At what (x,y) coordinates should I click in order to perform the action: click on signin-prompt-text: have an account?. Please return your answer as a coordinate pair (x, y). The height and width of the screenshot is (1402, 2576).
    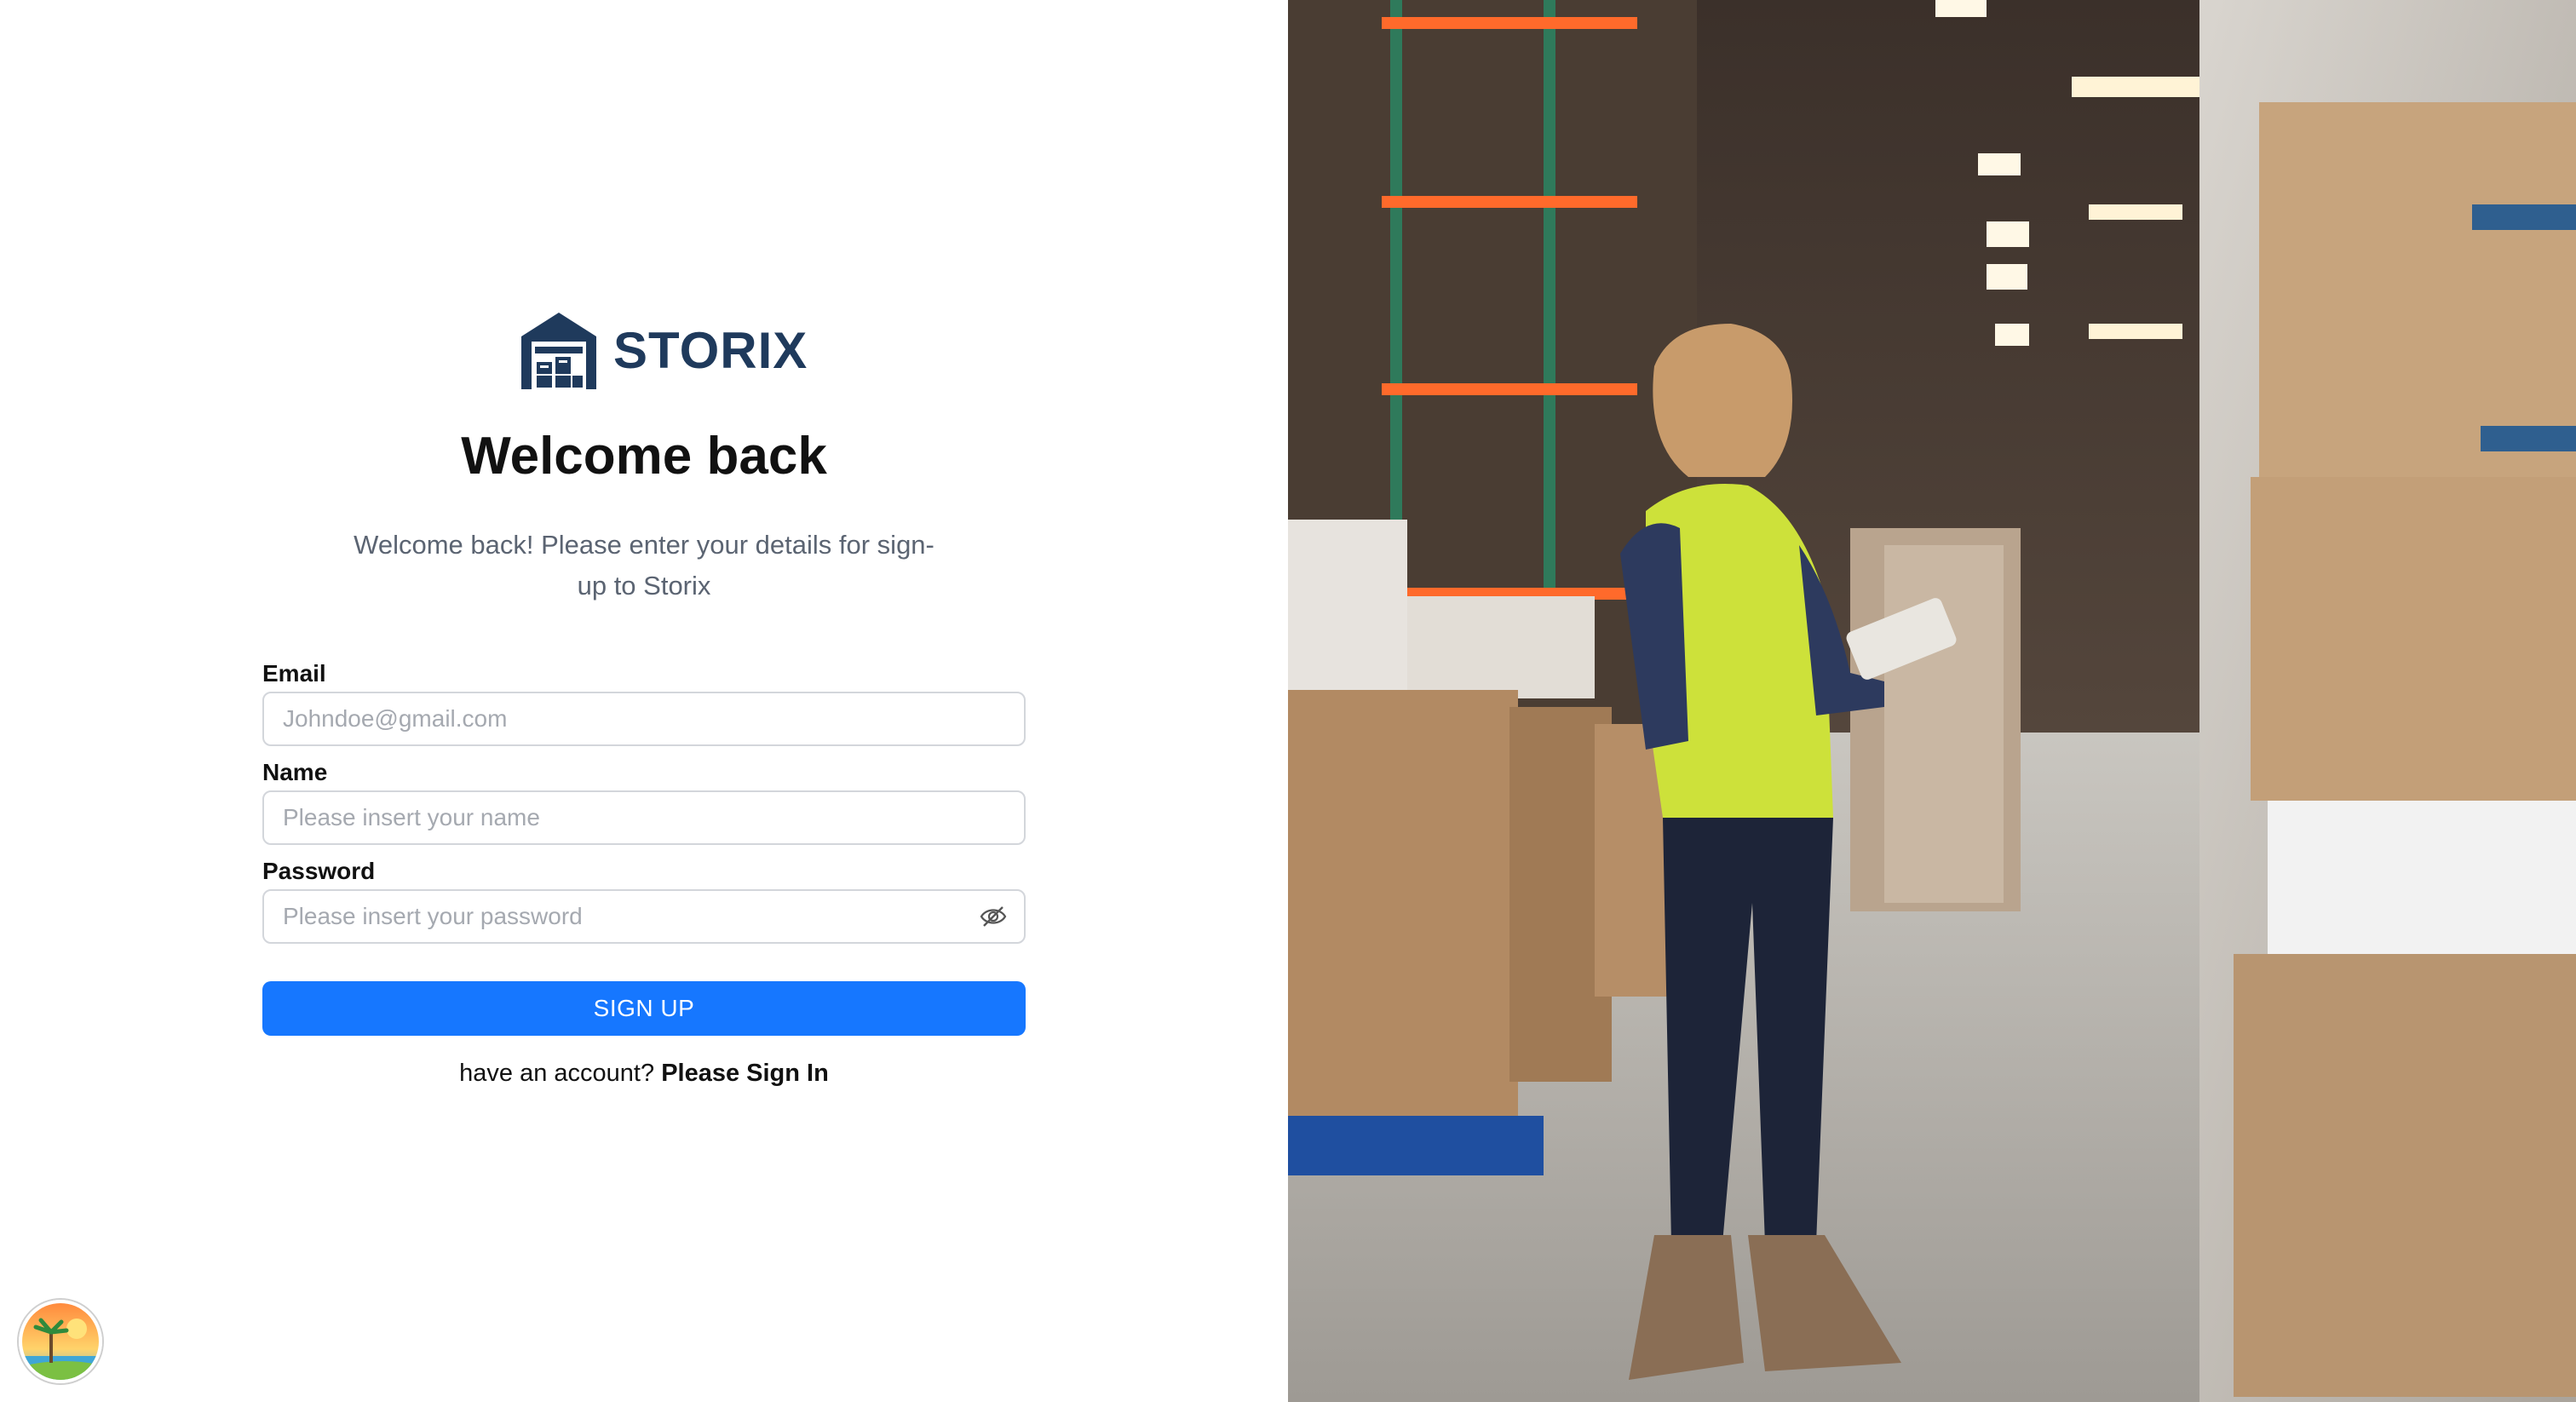
    Looking at the image, I should click on (557, 1073).